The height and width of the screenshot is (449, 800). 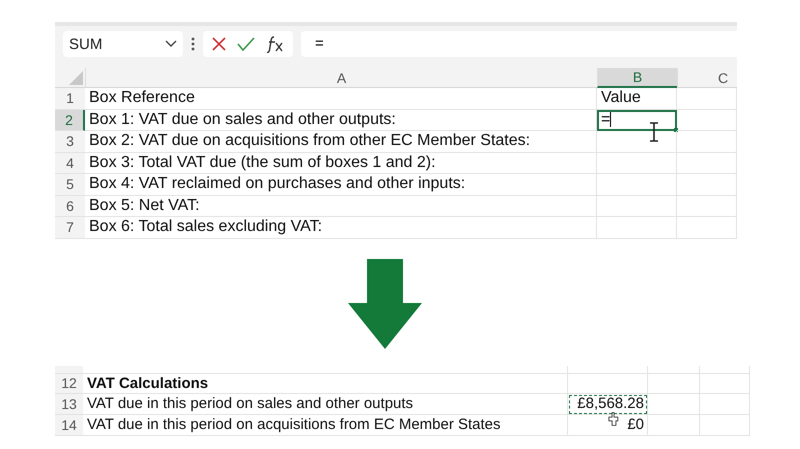 What do you see at coordinates (610, 403) in the screenshot?
I see `table-cell: £8,568.28` at bounding box center [610, 403].